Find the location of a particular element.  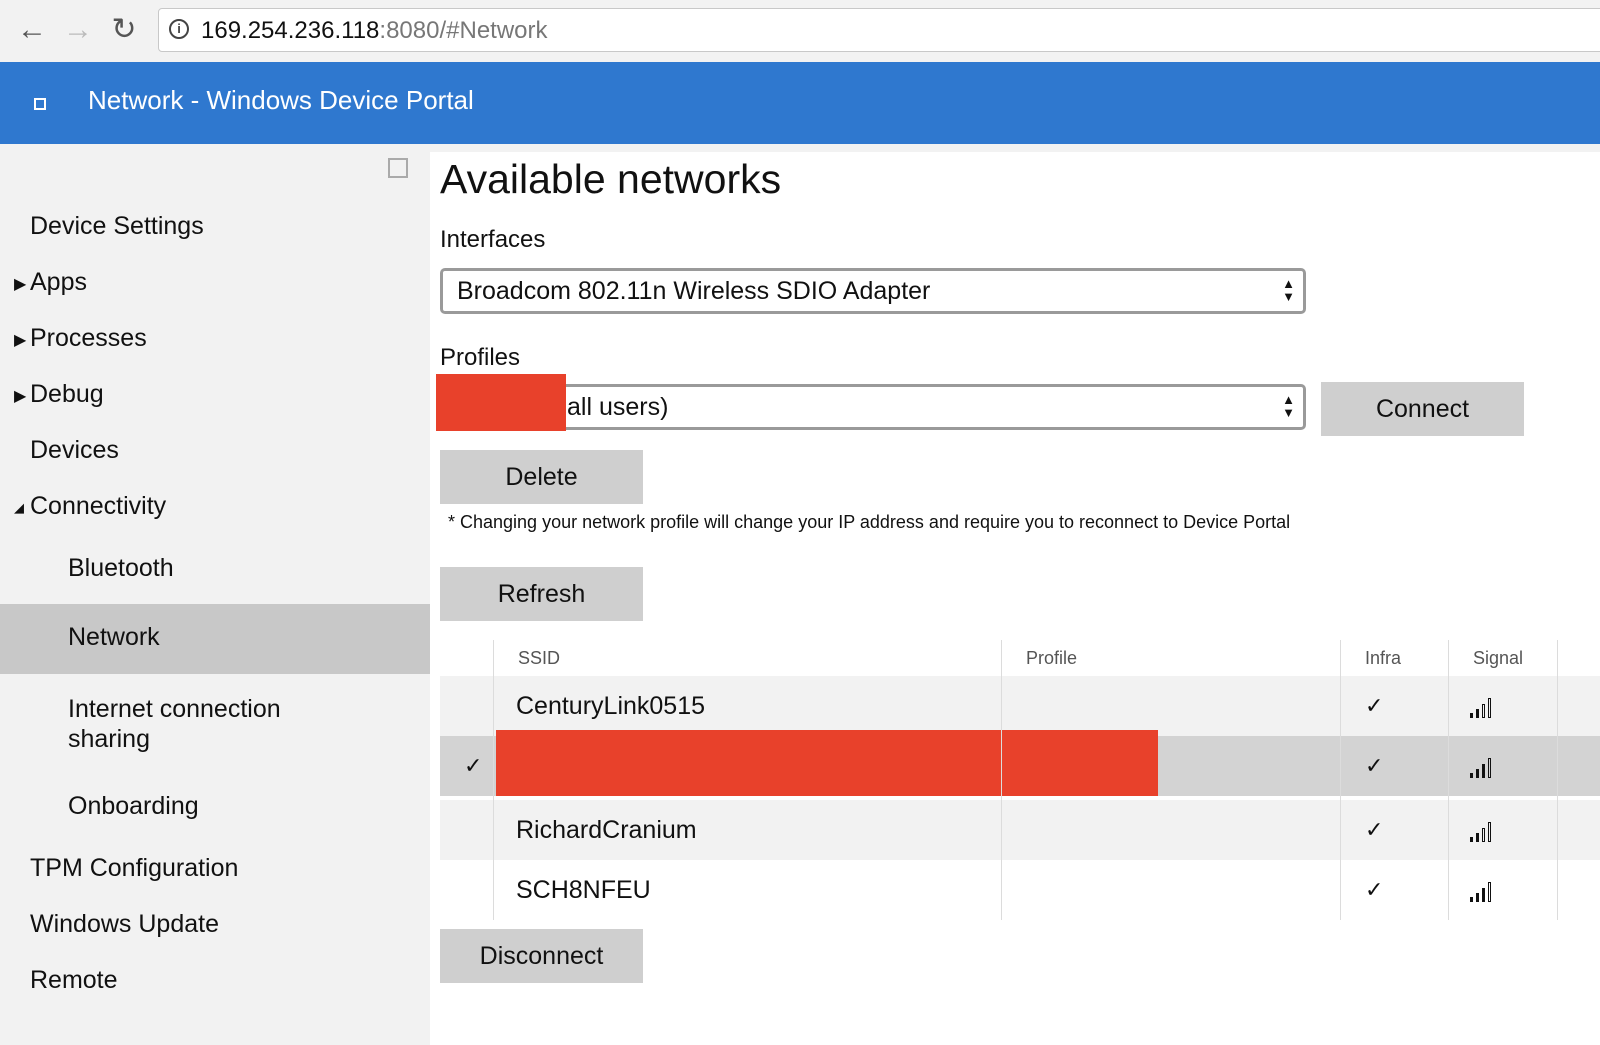

column-header-infra: Infra is located at coordinates (1383, 658).